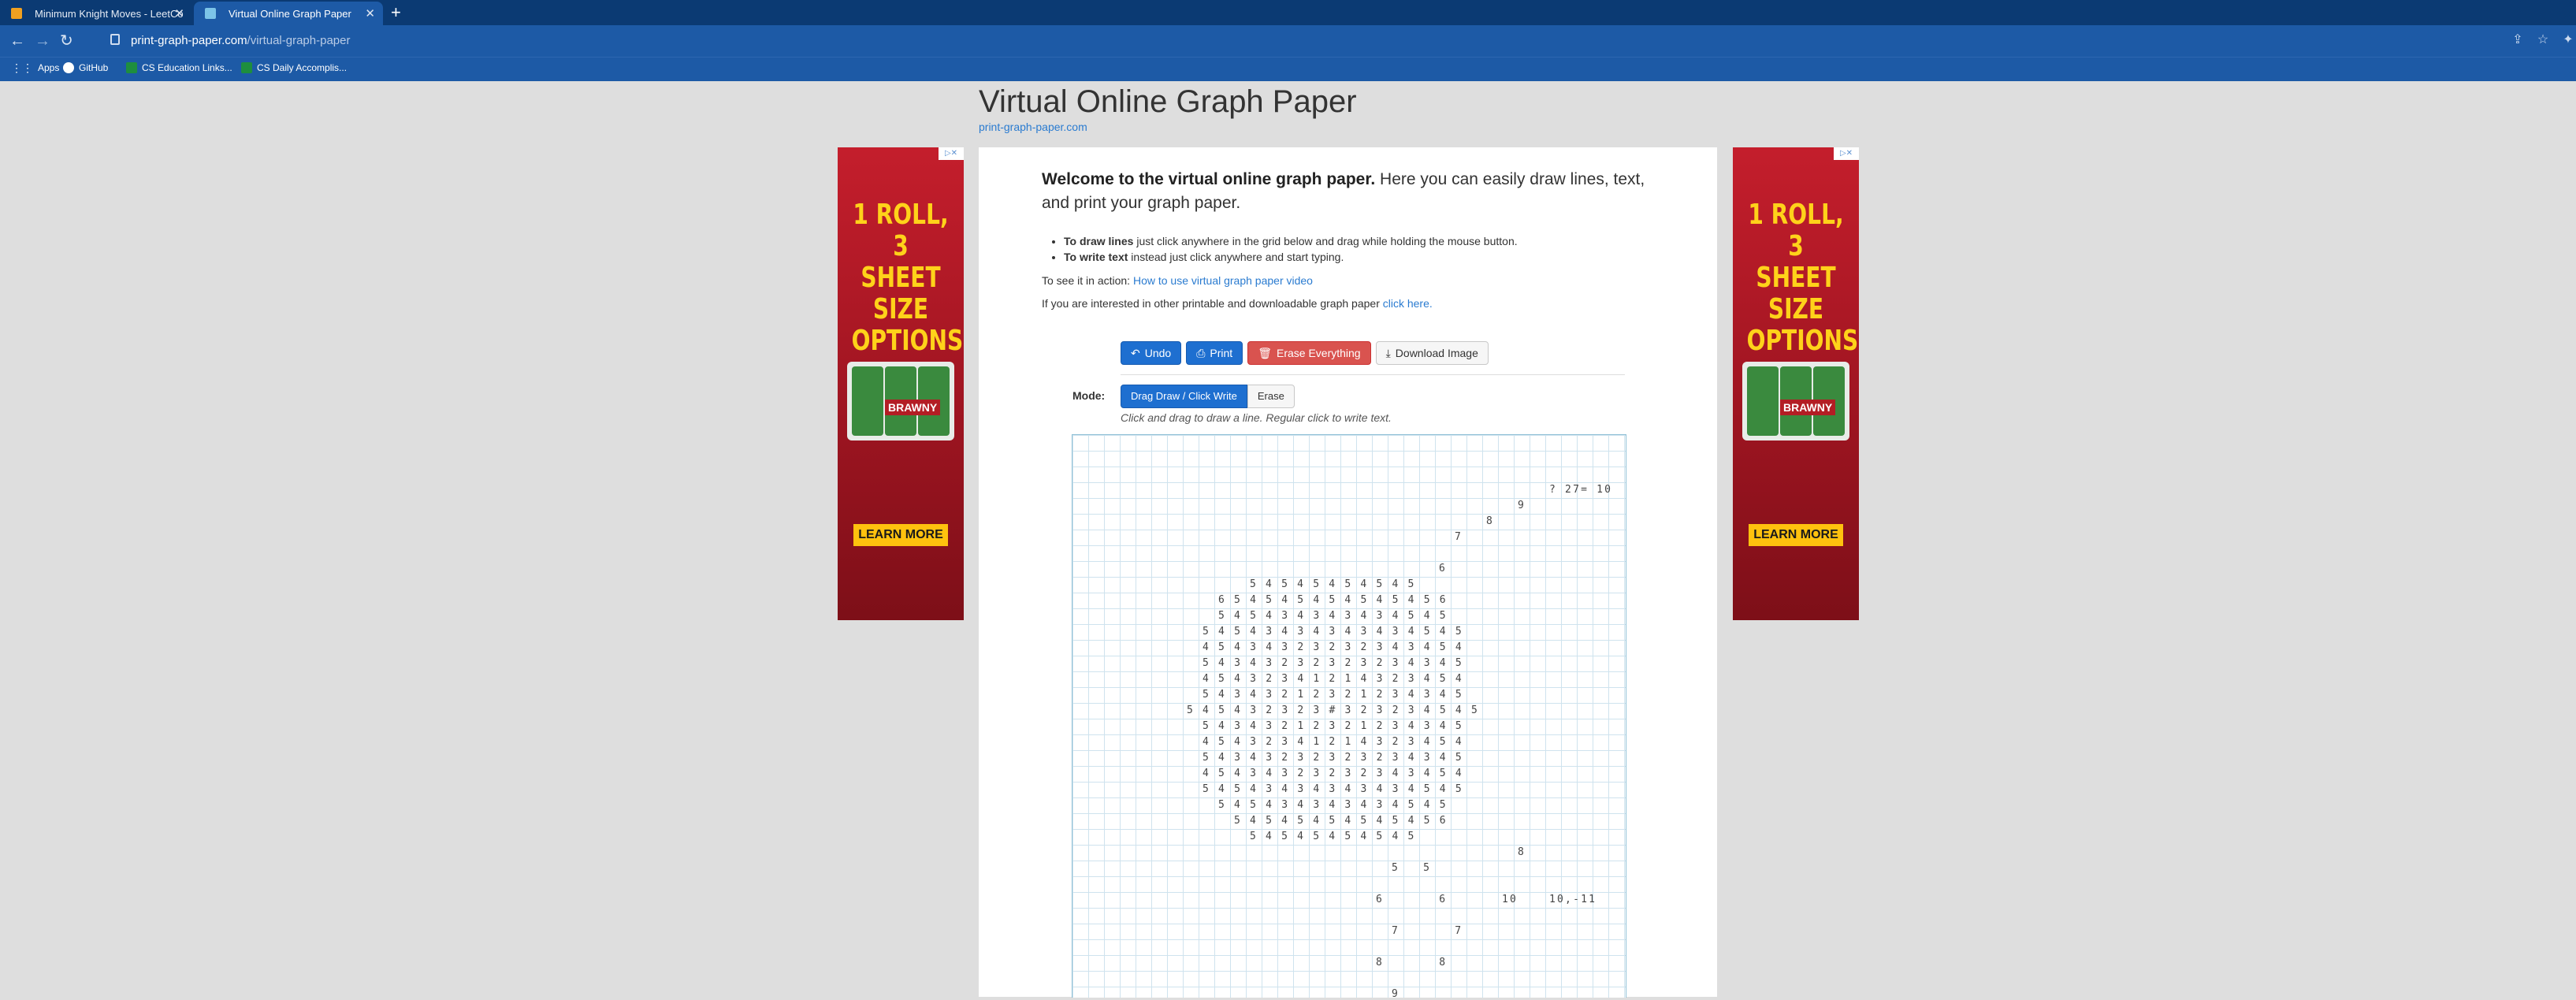 This screenshot has height=1000, width=2576. I want to click on mode-toggle: Drag Draw / Click Write Erase, so click(1208, 396).